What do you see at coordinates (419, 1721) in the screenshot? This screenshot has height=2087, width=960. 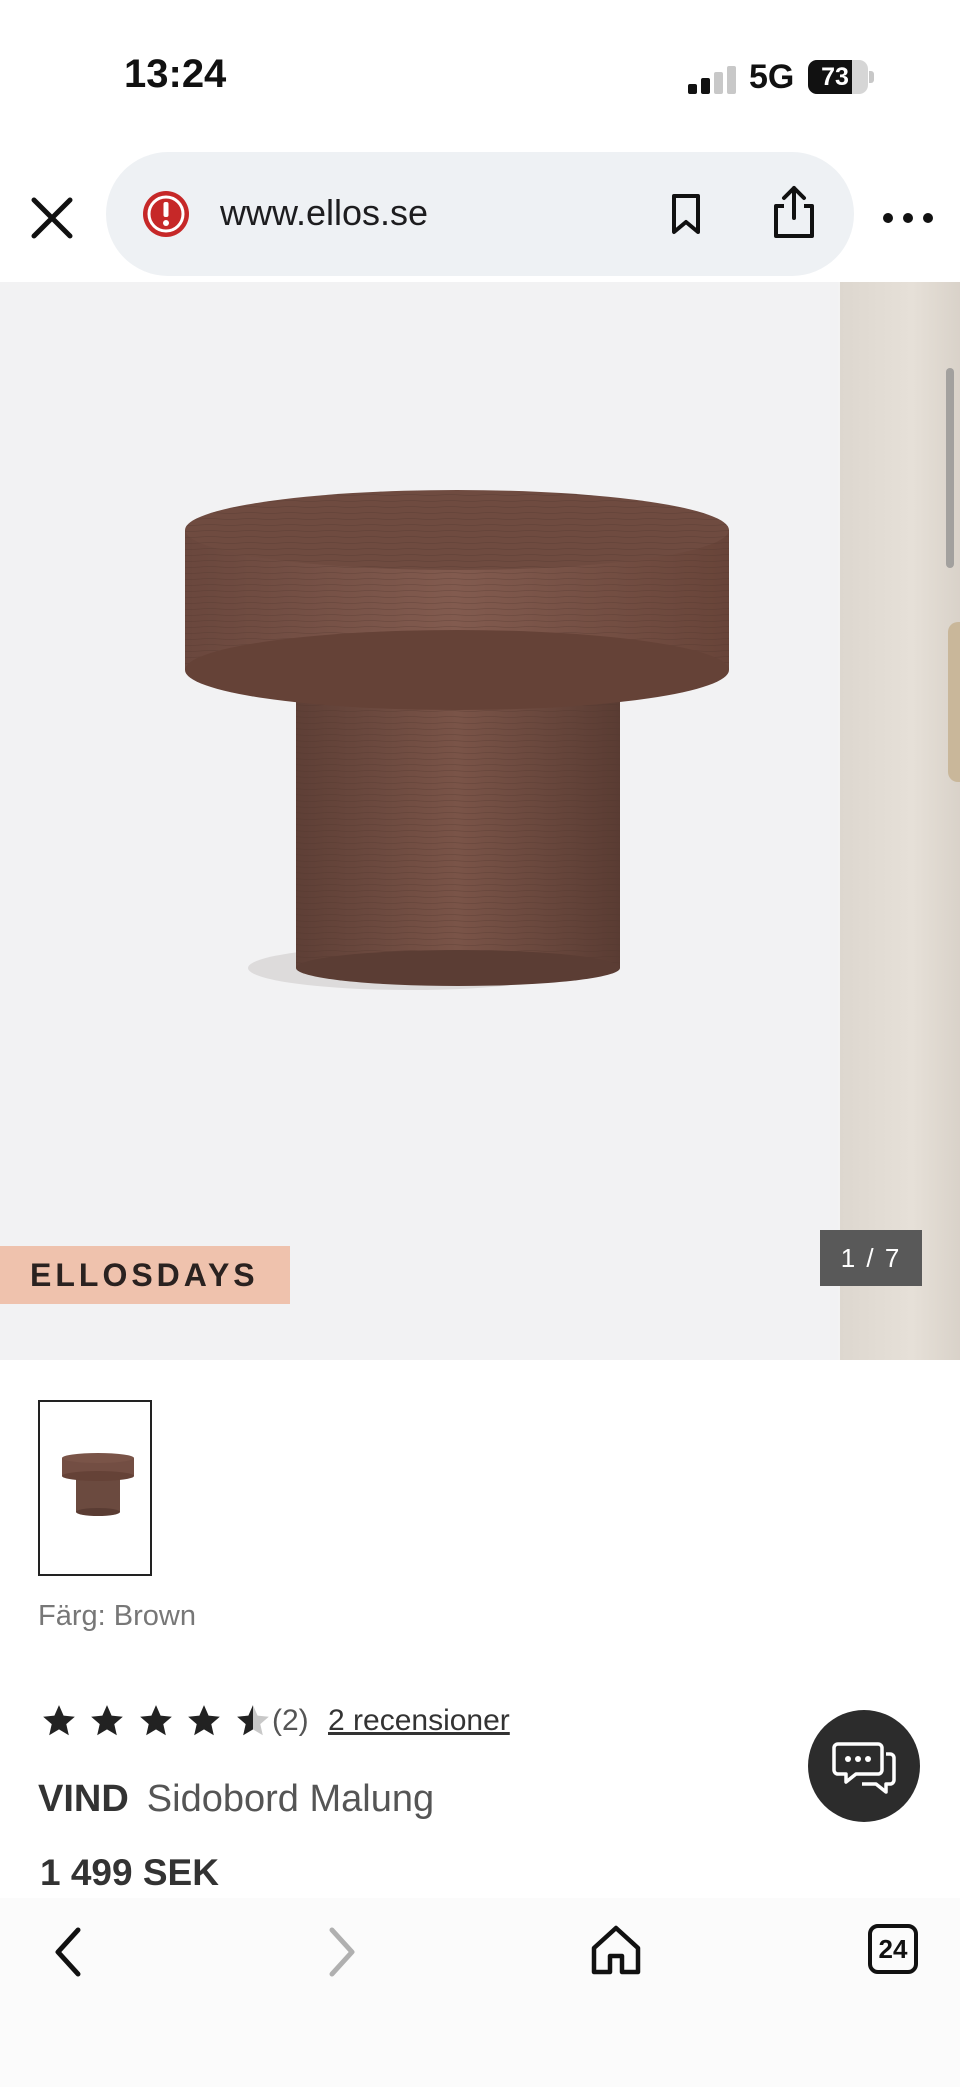 I see `reviews-link: 2 recensioner` at bounding box center [419, 1721].